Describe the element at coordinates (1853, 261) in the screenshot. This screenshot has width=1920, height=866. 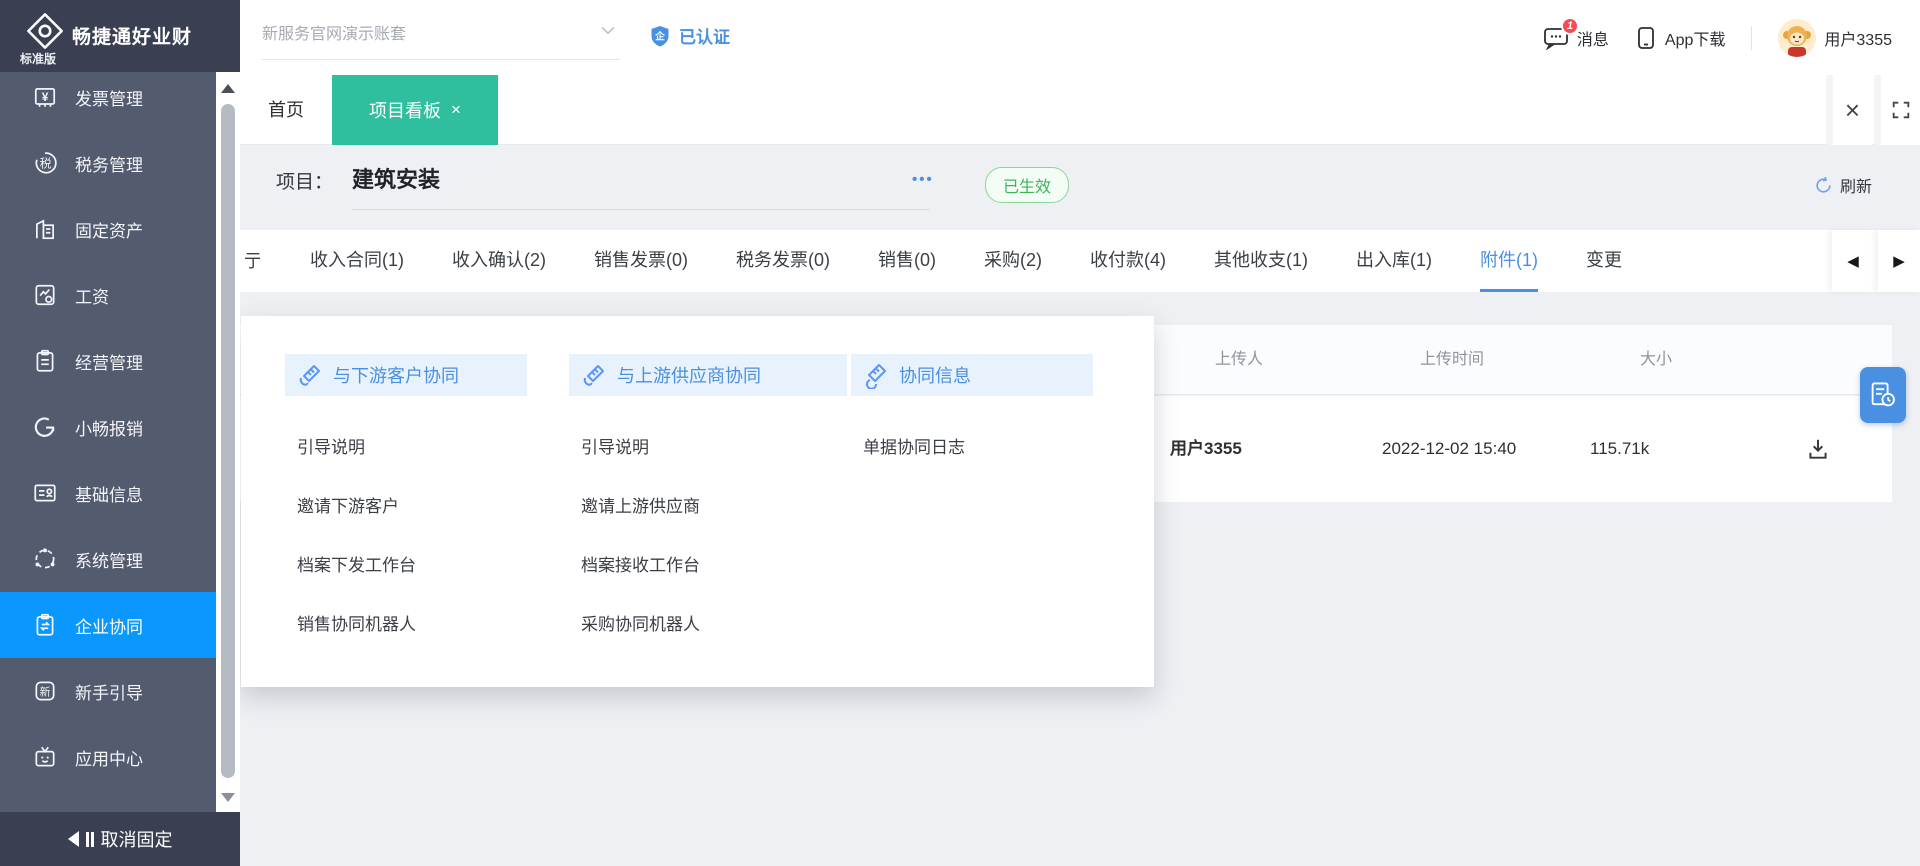
I see `subtab-scroll-left-icon: ◀` at that location.